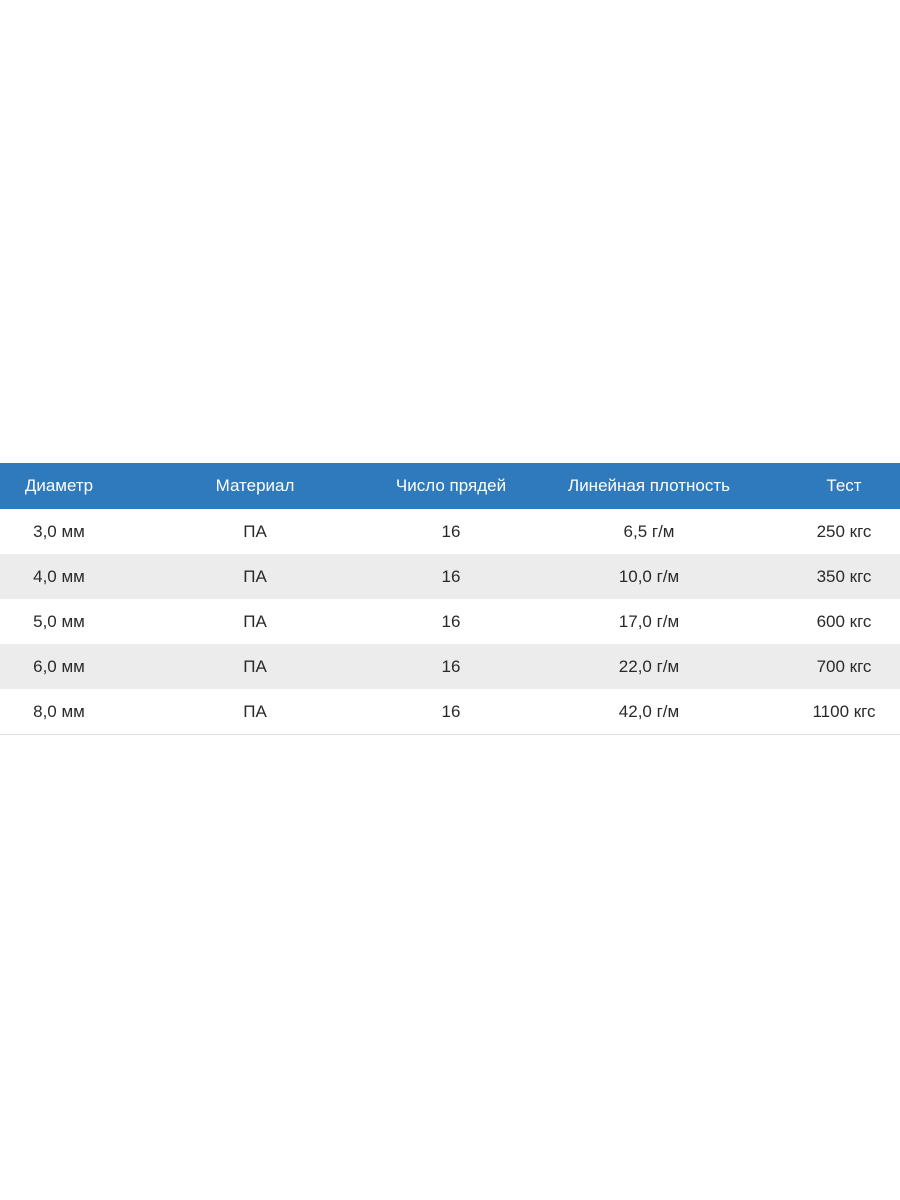  What do you see at coordinates (844, 486) in the screenshot?
I see `header-test: Тест` at bounding box center [844, 486].